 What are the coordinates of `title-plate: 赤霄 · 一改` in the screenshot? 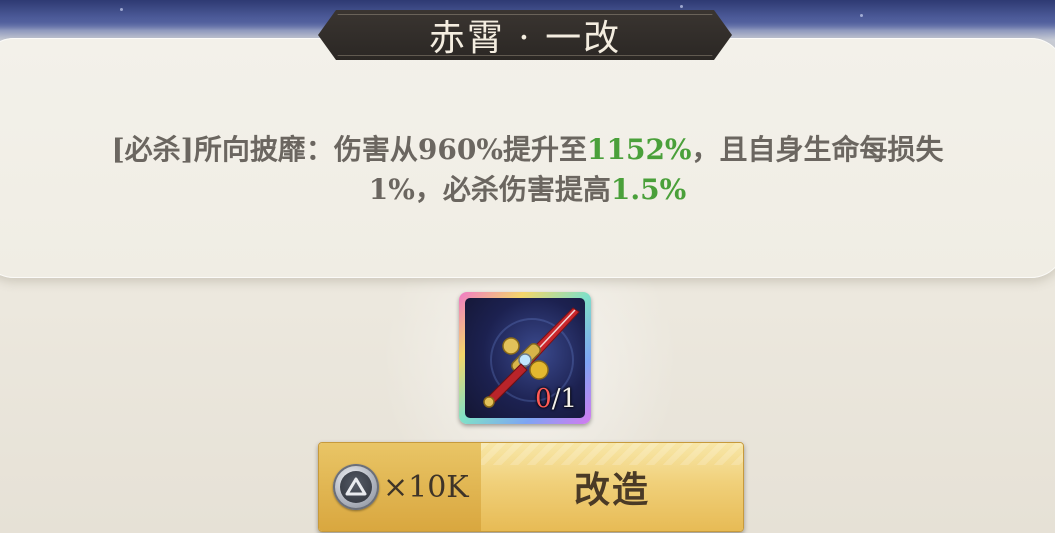 It's located at (525, 35).